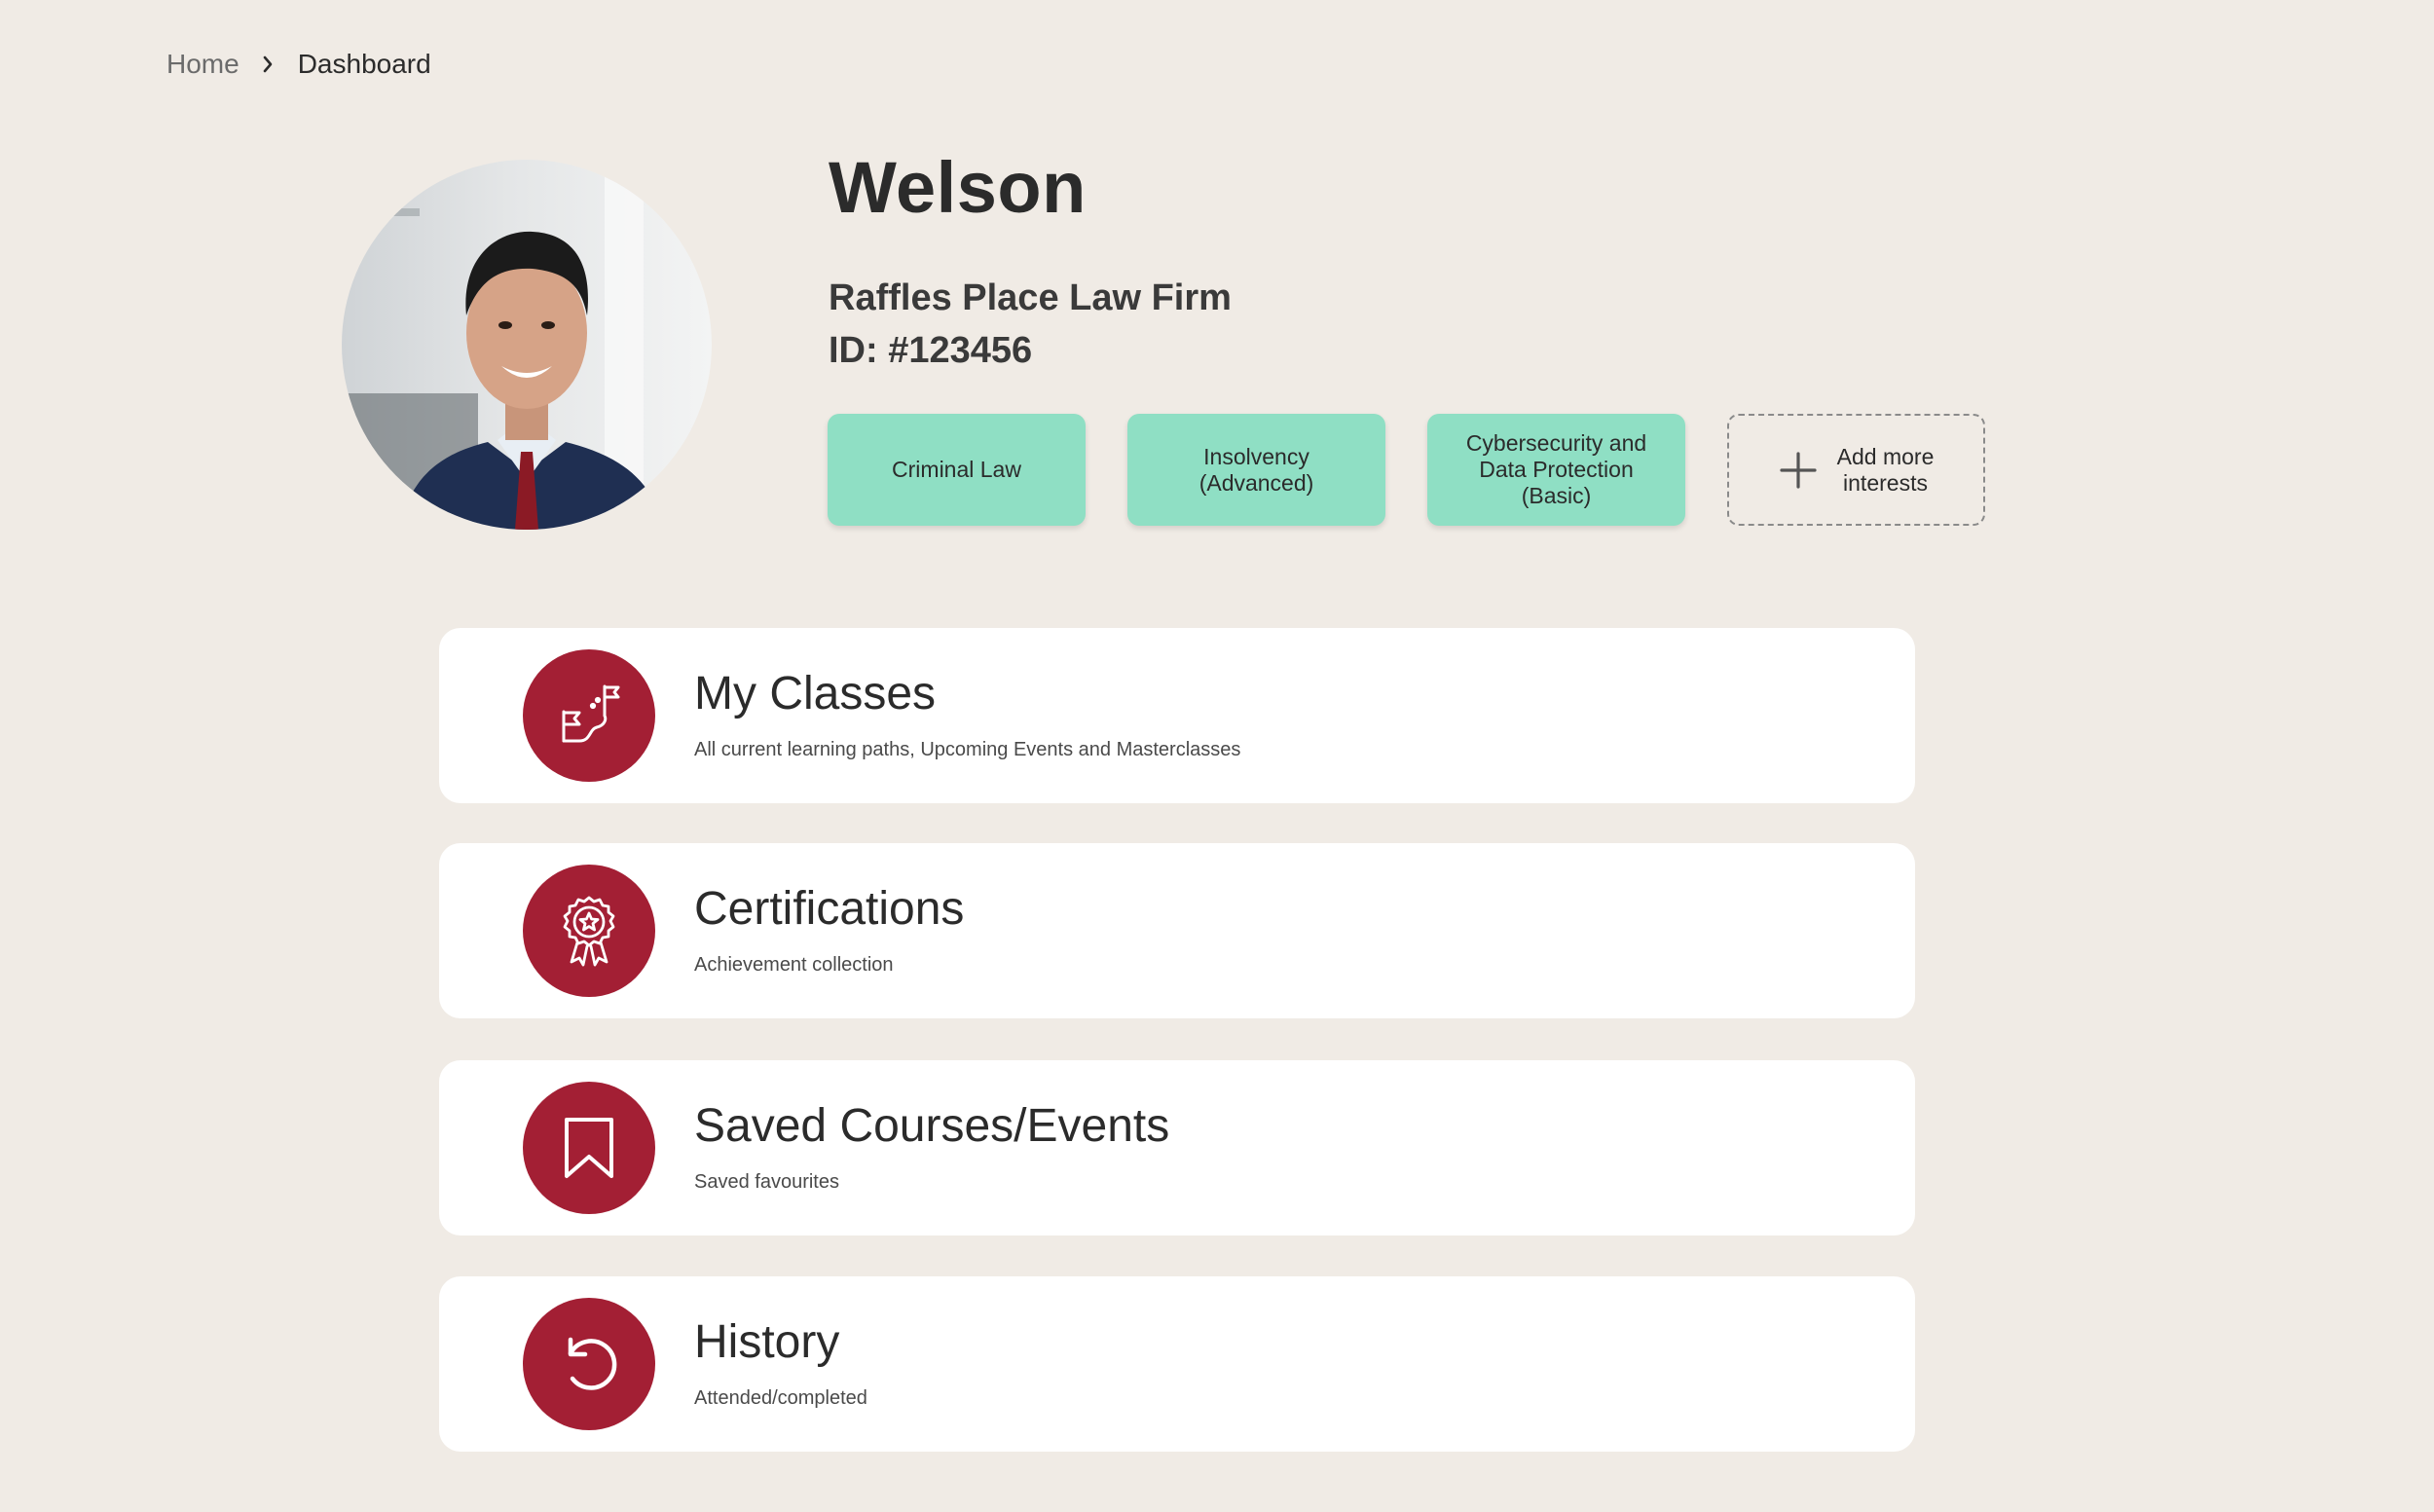 Image resolution: width=2434 pixels, height=1512 pixels. I want to click on plus-icon, so click(1798, 470).